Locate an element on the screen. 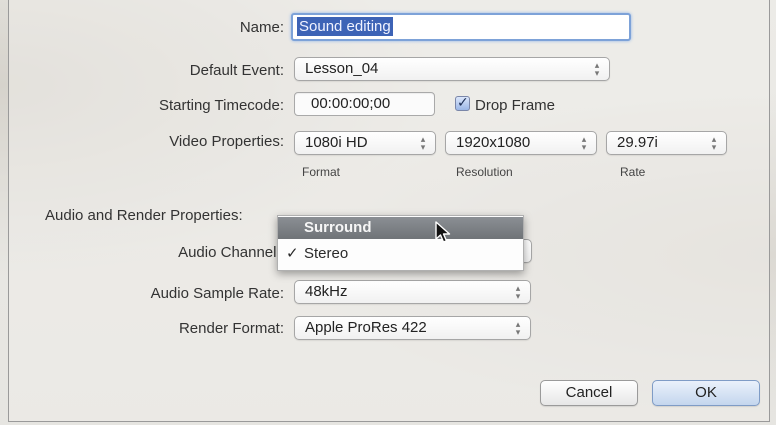 This screenshot has height=425, width=776. cancel-button: Cancel is located at coordinates (589, 393).